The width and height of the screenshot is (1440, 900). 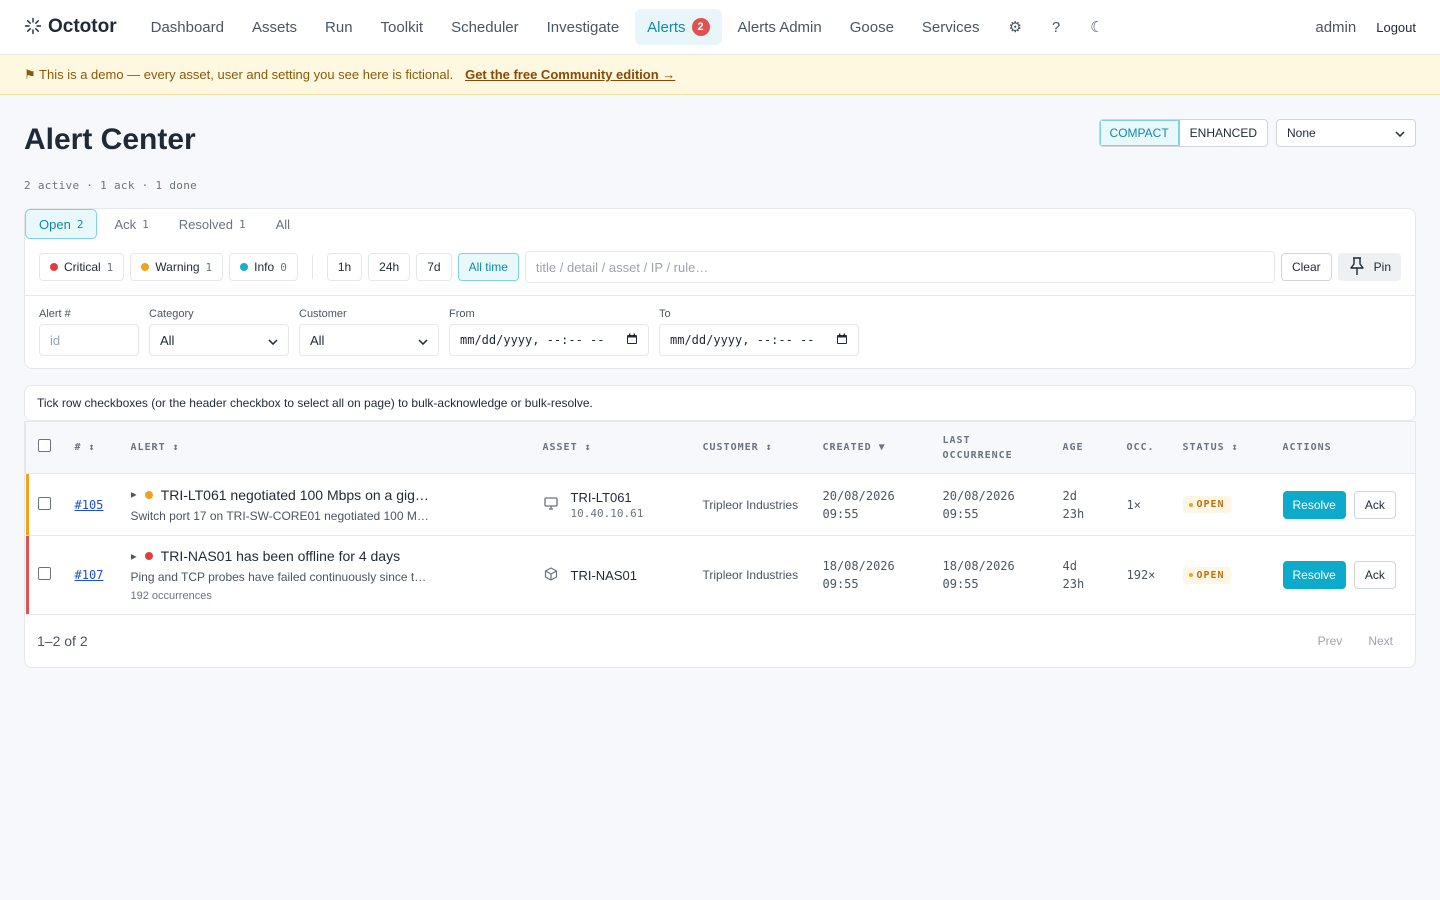 What do you see at coordinates (551, 575) in the screenshot?
I see `box-icon` at bounding box center [551, 575].